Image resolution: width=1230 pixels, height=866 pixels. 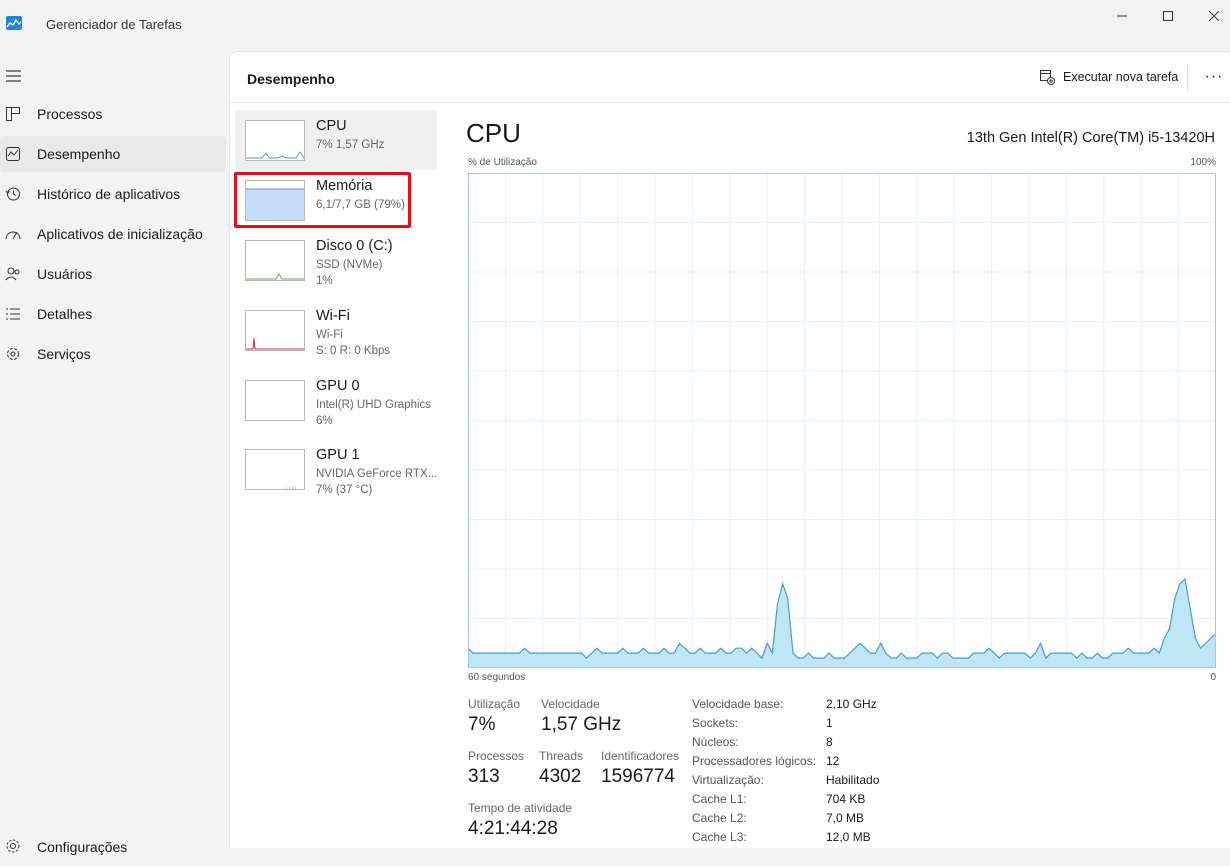 What do you see at coordinates (324, 281) in the screenshot?
I see `device-usage: 1%` at bounding box center [324, 281].